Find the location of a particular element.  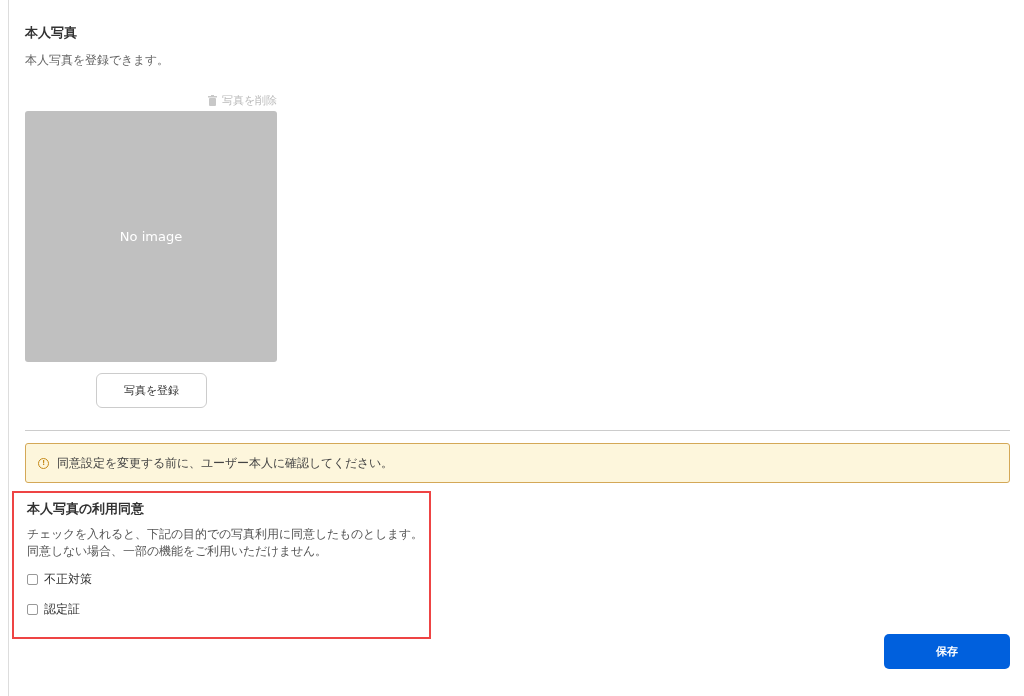

no-image-text: No image is located at coordinates (151, 236).